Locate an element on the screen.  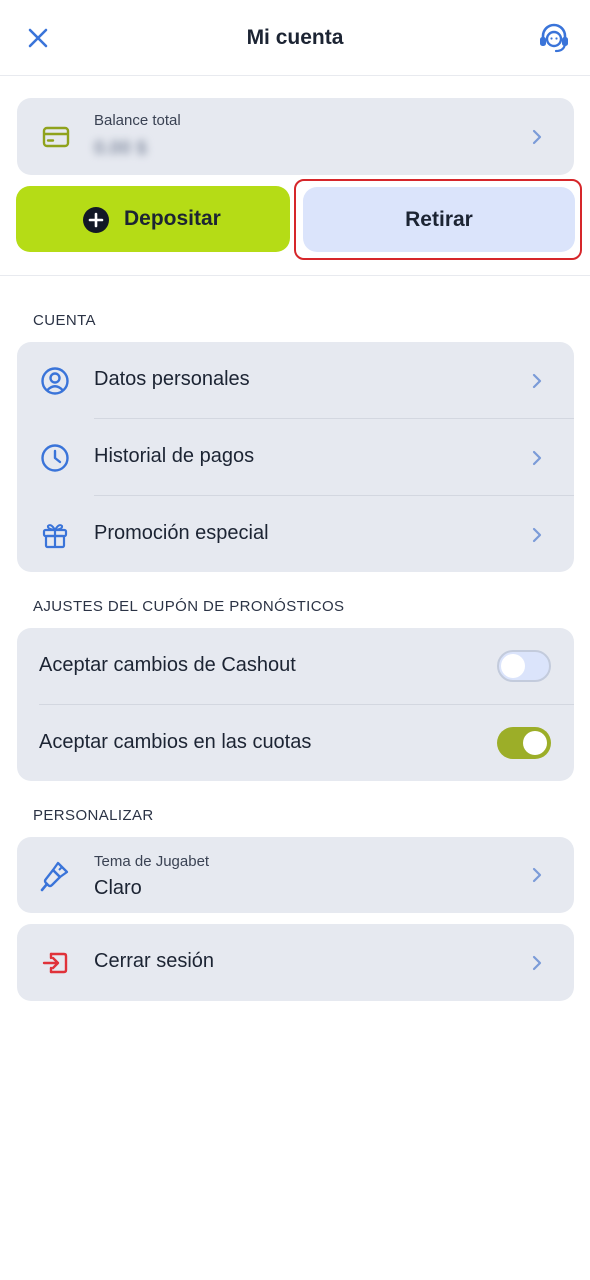
section-title-personalize: PERSONALIZAR is located at coordinates (93, 815).